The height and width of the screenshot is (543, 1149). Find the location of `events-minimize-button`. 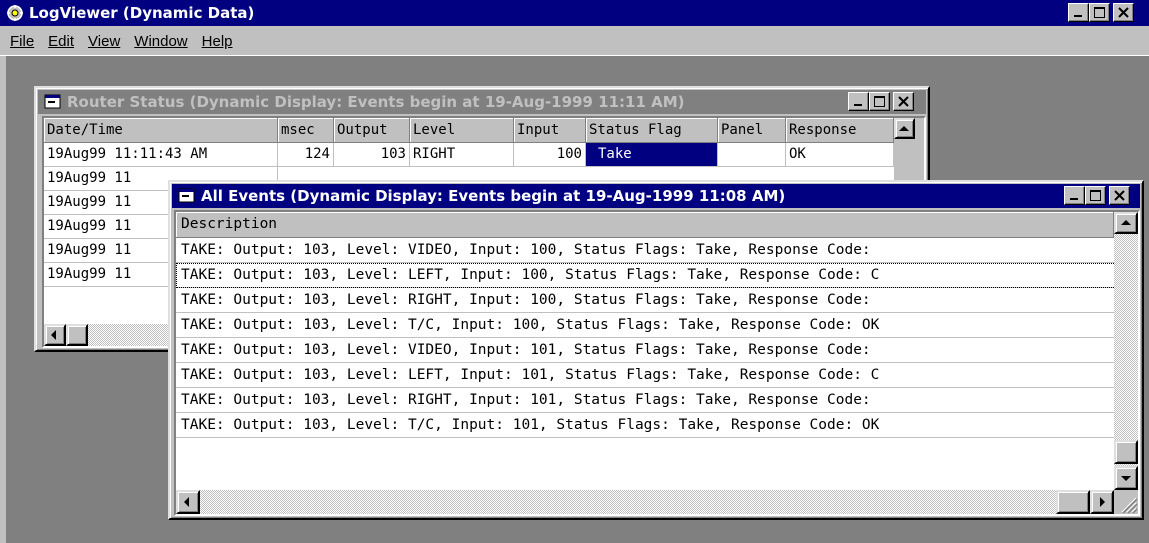

events-minimize-button is located at coordinates (1074, 195).